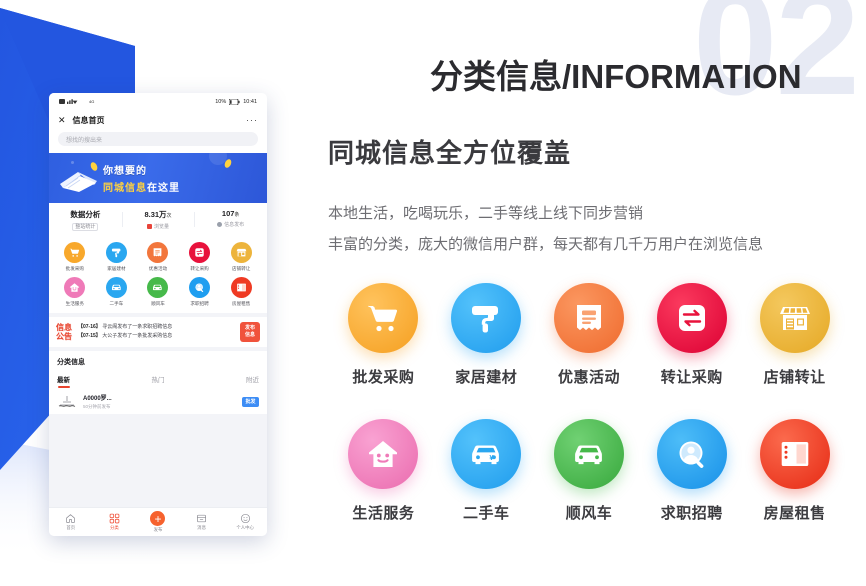 The height and width of the screenshot is (586, 866). Describe the element at coordinates (64, 327) in the screenshot. I see `announcement-badge-line-1: 信息` at that location.